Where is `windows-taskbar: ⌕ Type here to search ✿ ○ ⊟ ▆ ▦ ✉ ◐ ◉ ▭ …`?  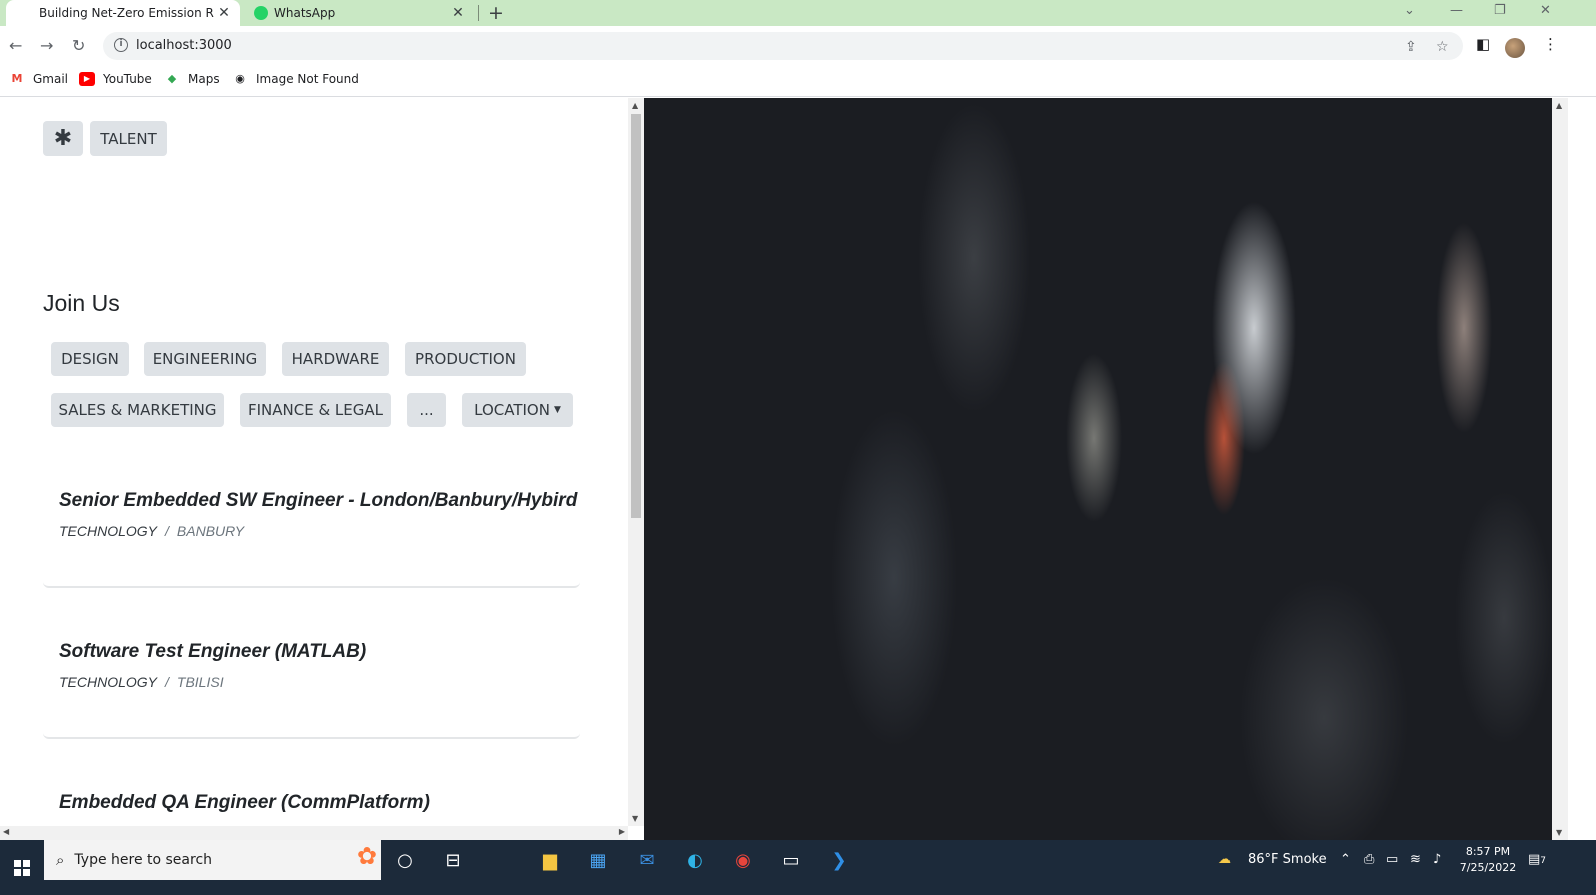
windows-taskbar: ⌕ Type here to search ✿ ○ ⊟ ▆ ▦ ✉ ◐ ◉ ▭ … is located at coordinates (798, 867).